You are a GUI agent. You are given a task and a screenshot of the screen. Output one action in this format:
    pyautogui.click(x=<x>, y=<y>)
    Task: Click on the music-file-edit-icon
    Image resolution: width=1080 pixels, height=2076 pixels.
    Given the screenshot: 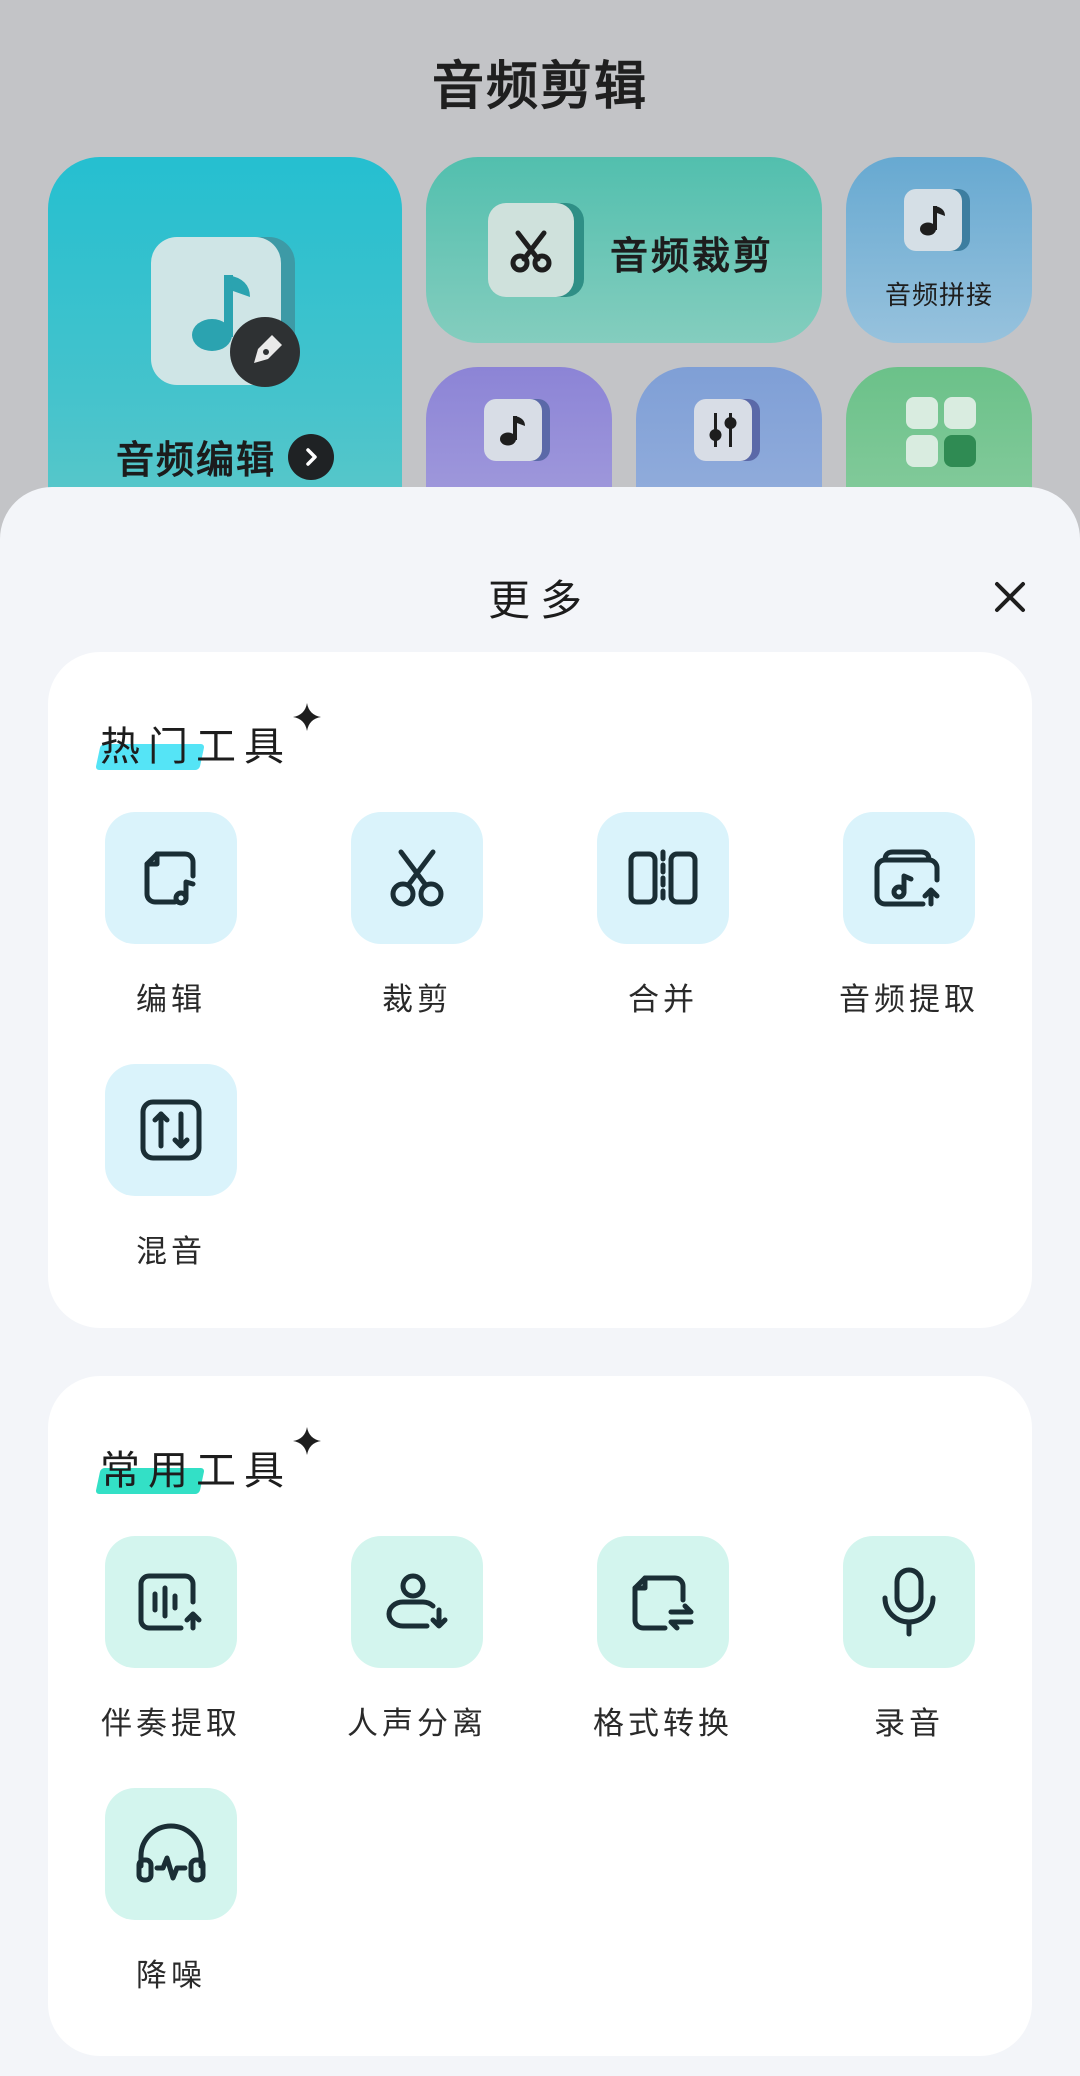 What is the action you would take?
    pyautogui.click(x=171, y=878)
    